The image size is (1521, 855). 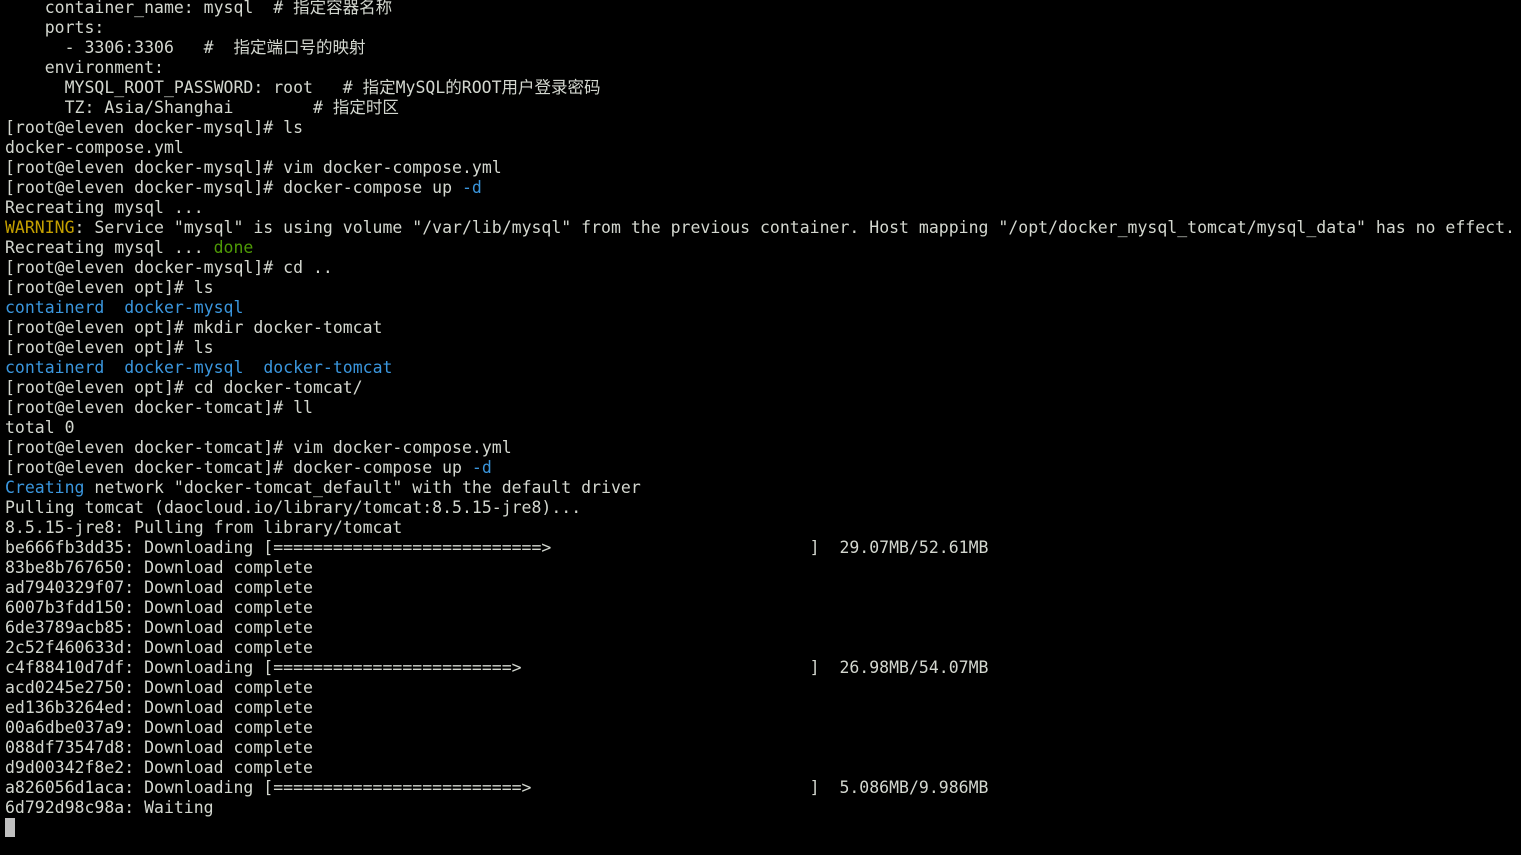 I want to click on terminal-line: 8.5.15-jre8: Pulling from library/tomcat, so click(x=763, y=528).